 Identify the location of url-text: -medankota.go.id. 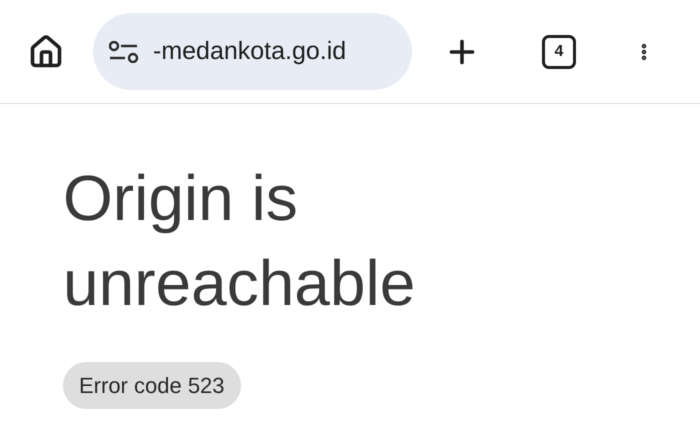
(249, 51).